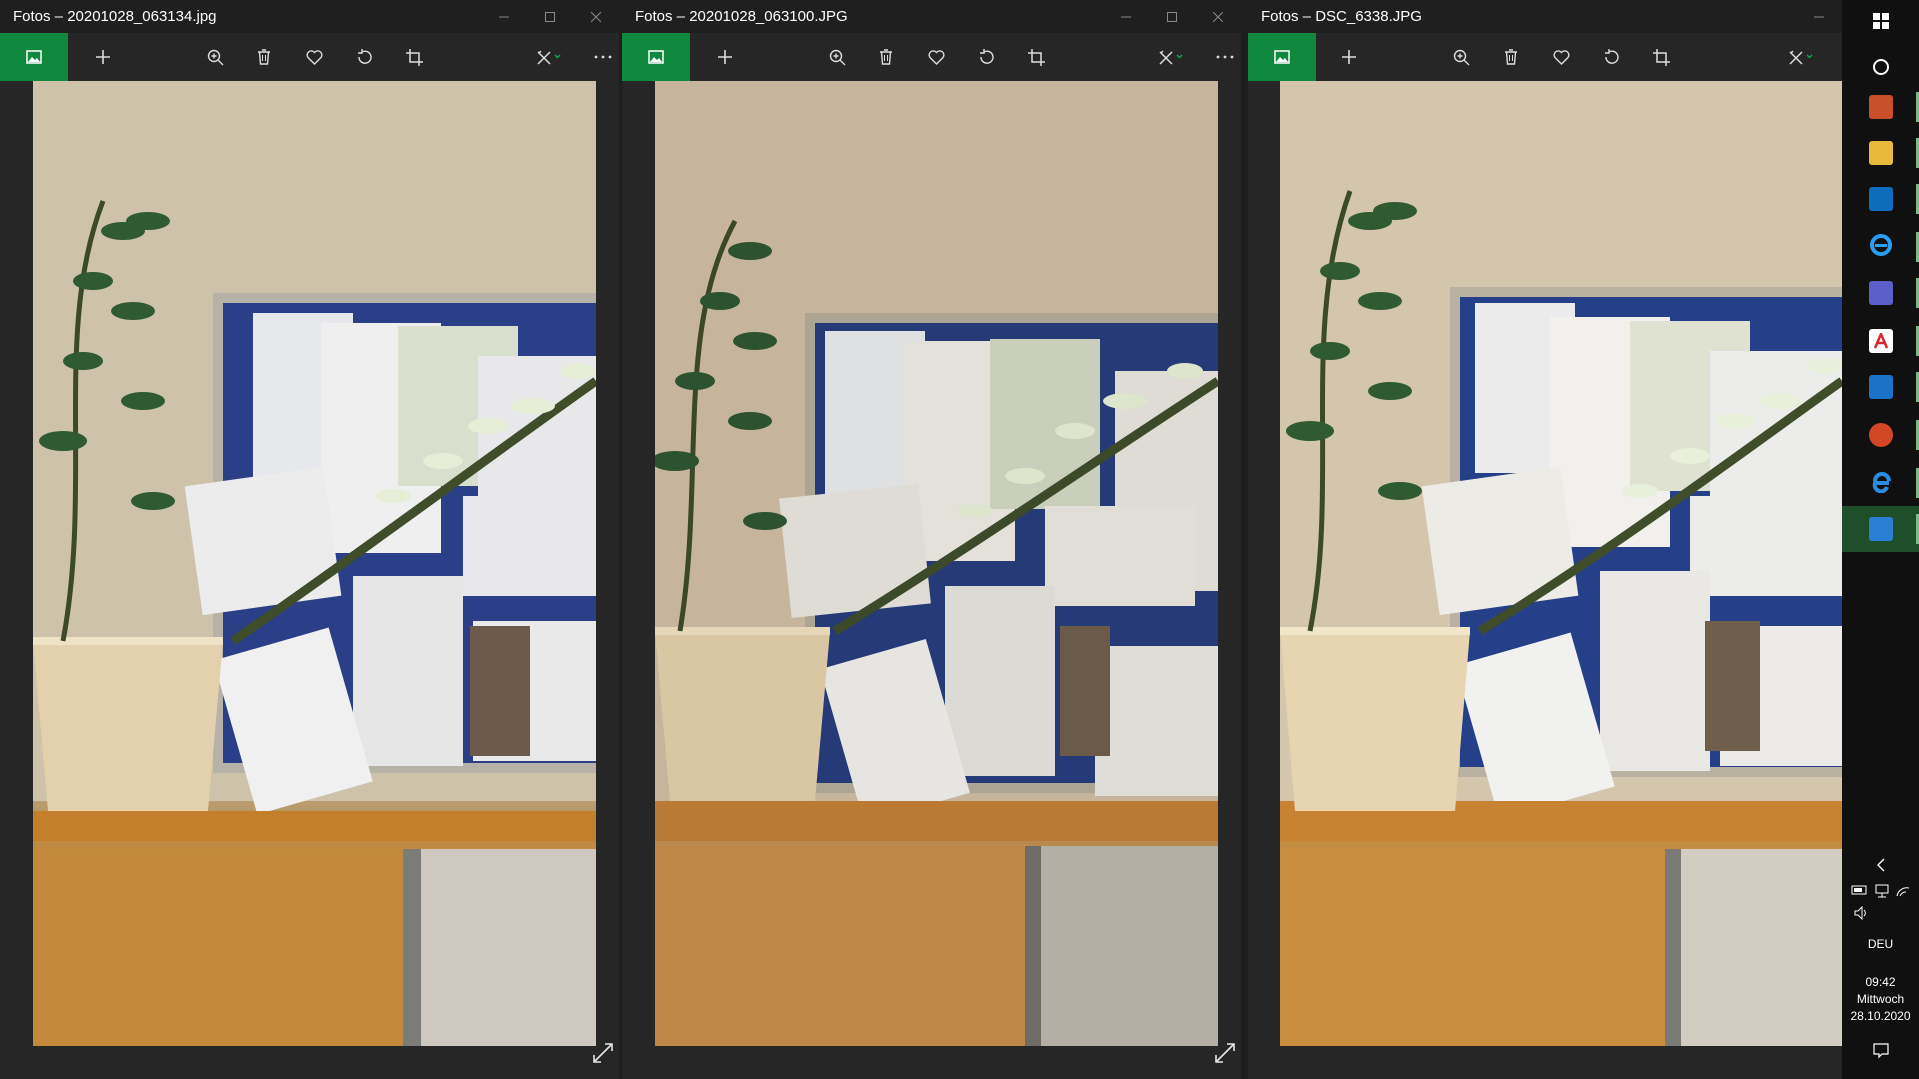  What do you see at coordinates (1880, 944) in the screenshot?
I see `input-language: DEU` at bounding box center [1880, 944].